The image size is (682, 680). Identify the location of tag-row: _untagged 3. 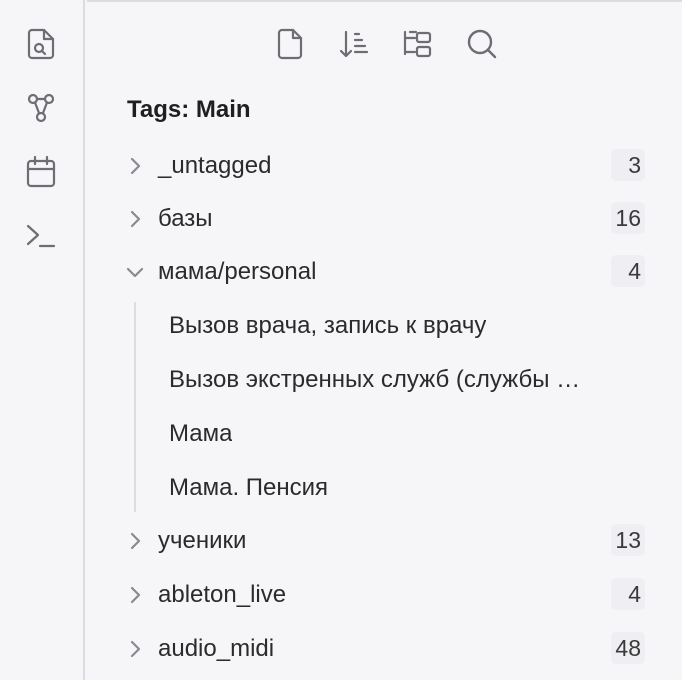
(384, 166).